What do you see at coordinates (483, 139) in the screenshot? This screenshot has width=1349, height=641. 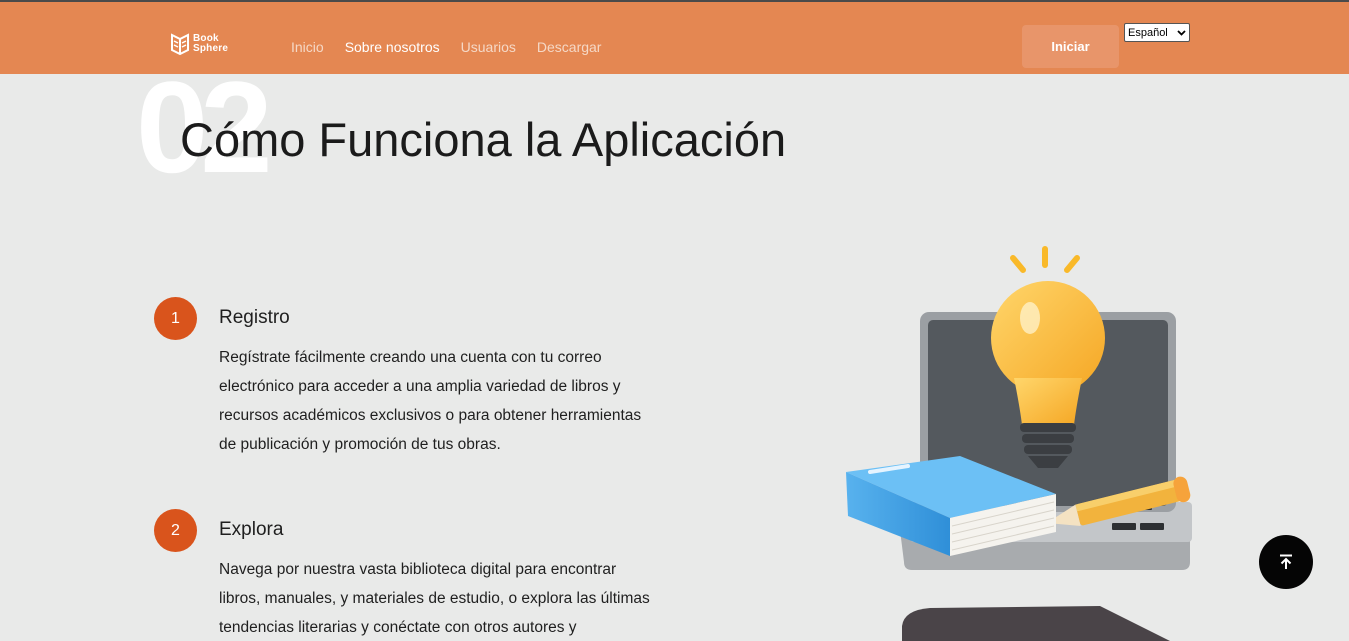 I see `section-title: Cómo Funciona la Aplicación` at bounding box center [483, 139].